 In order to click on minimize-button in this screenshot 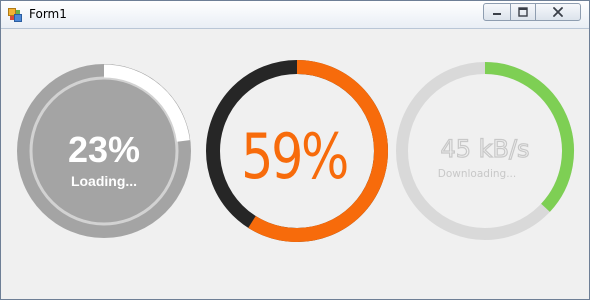, I will do `click(497, 12)`.